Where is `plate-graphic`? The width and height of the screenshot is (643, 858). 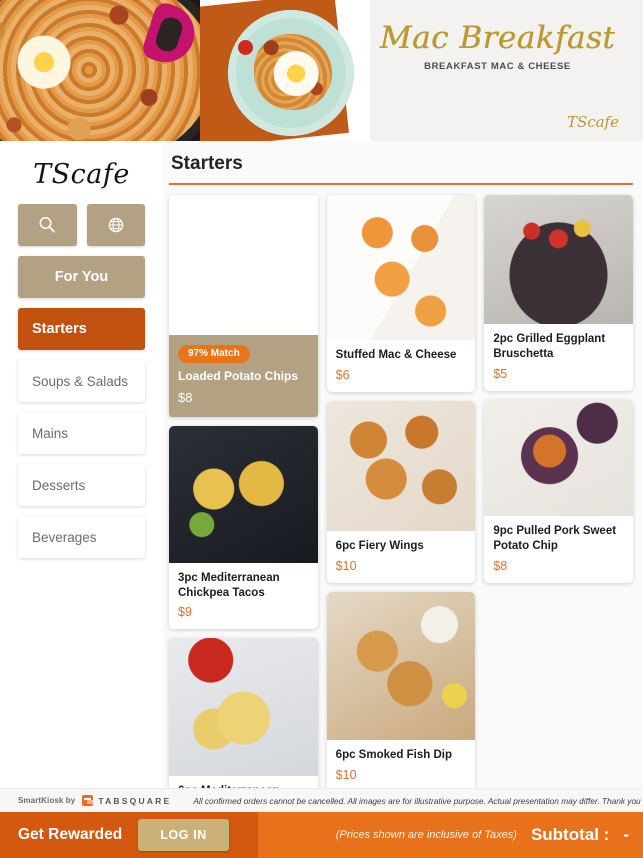 plate-graphic is located at coordinates (291, 73).